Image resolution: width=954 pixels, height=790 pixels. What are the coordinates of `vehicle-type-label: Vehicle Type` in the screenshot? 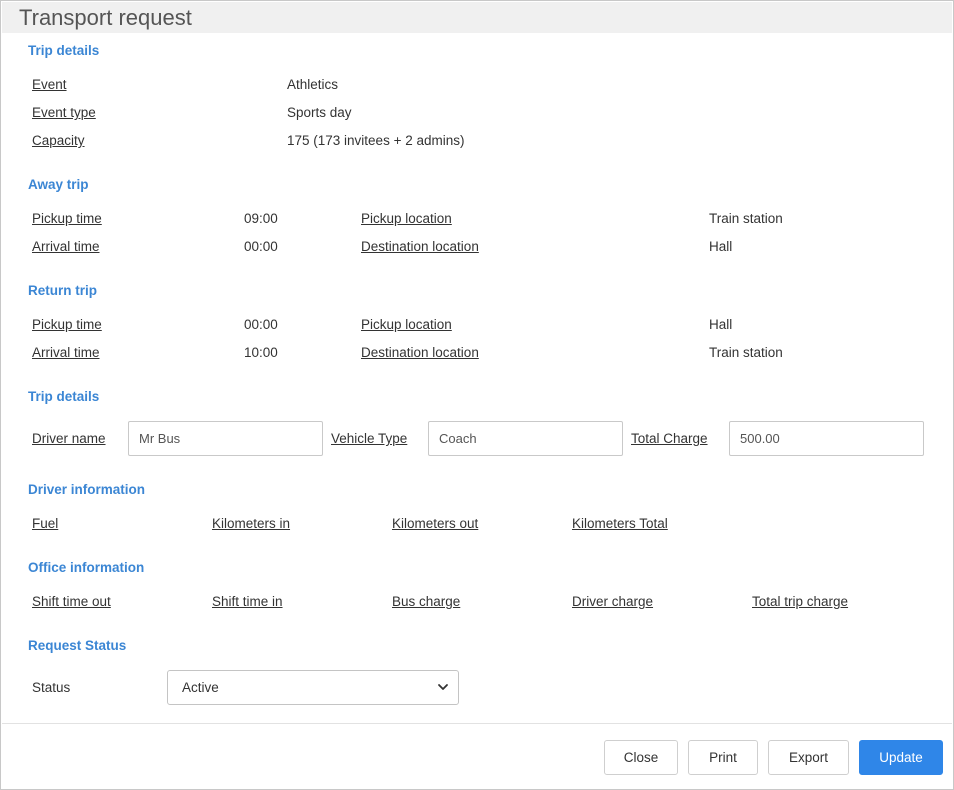 It's located at (369, 438).